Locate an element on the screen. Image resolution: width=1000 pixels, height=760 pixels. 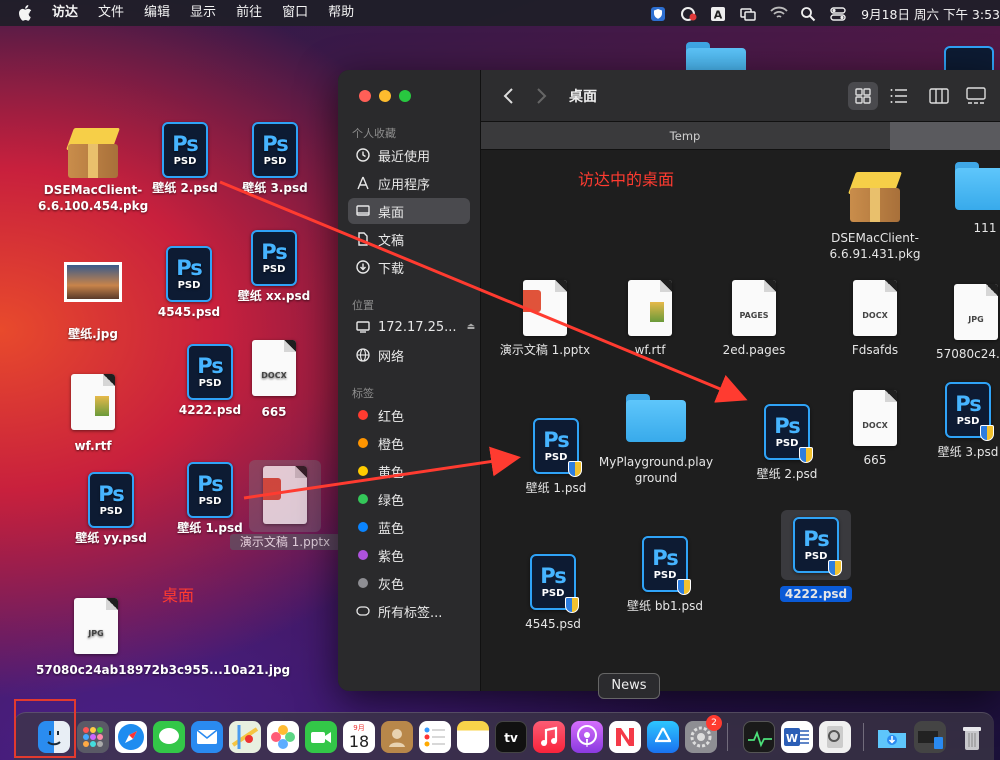
news-dock-icon is located at coordinates (625, 737).